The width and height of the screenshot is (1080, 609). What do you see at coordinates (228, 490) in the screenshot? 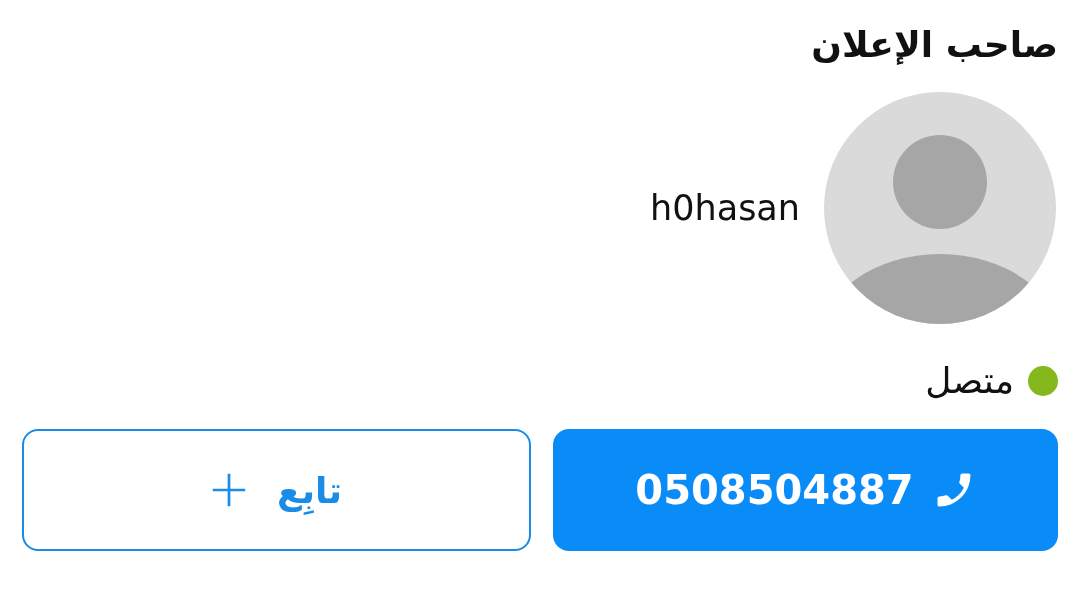
I see `plus-icon` at bounding box center [228, 490].